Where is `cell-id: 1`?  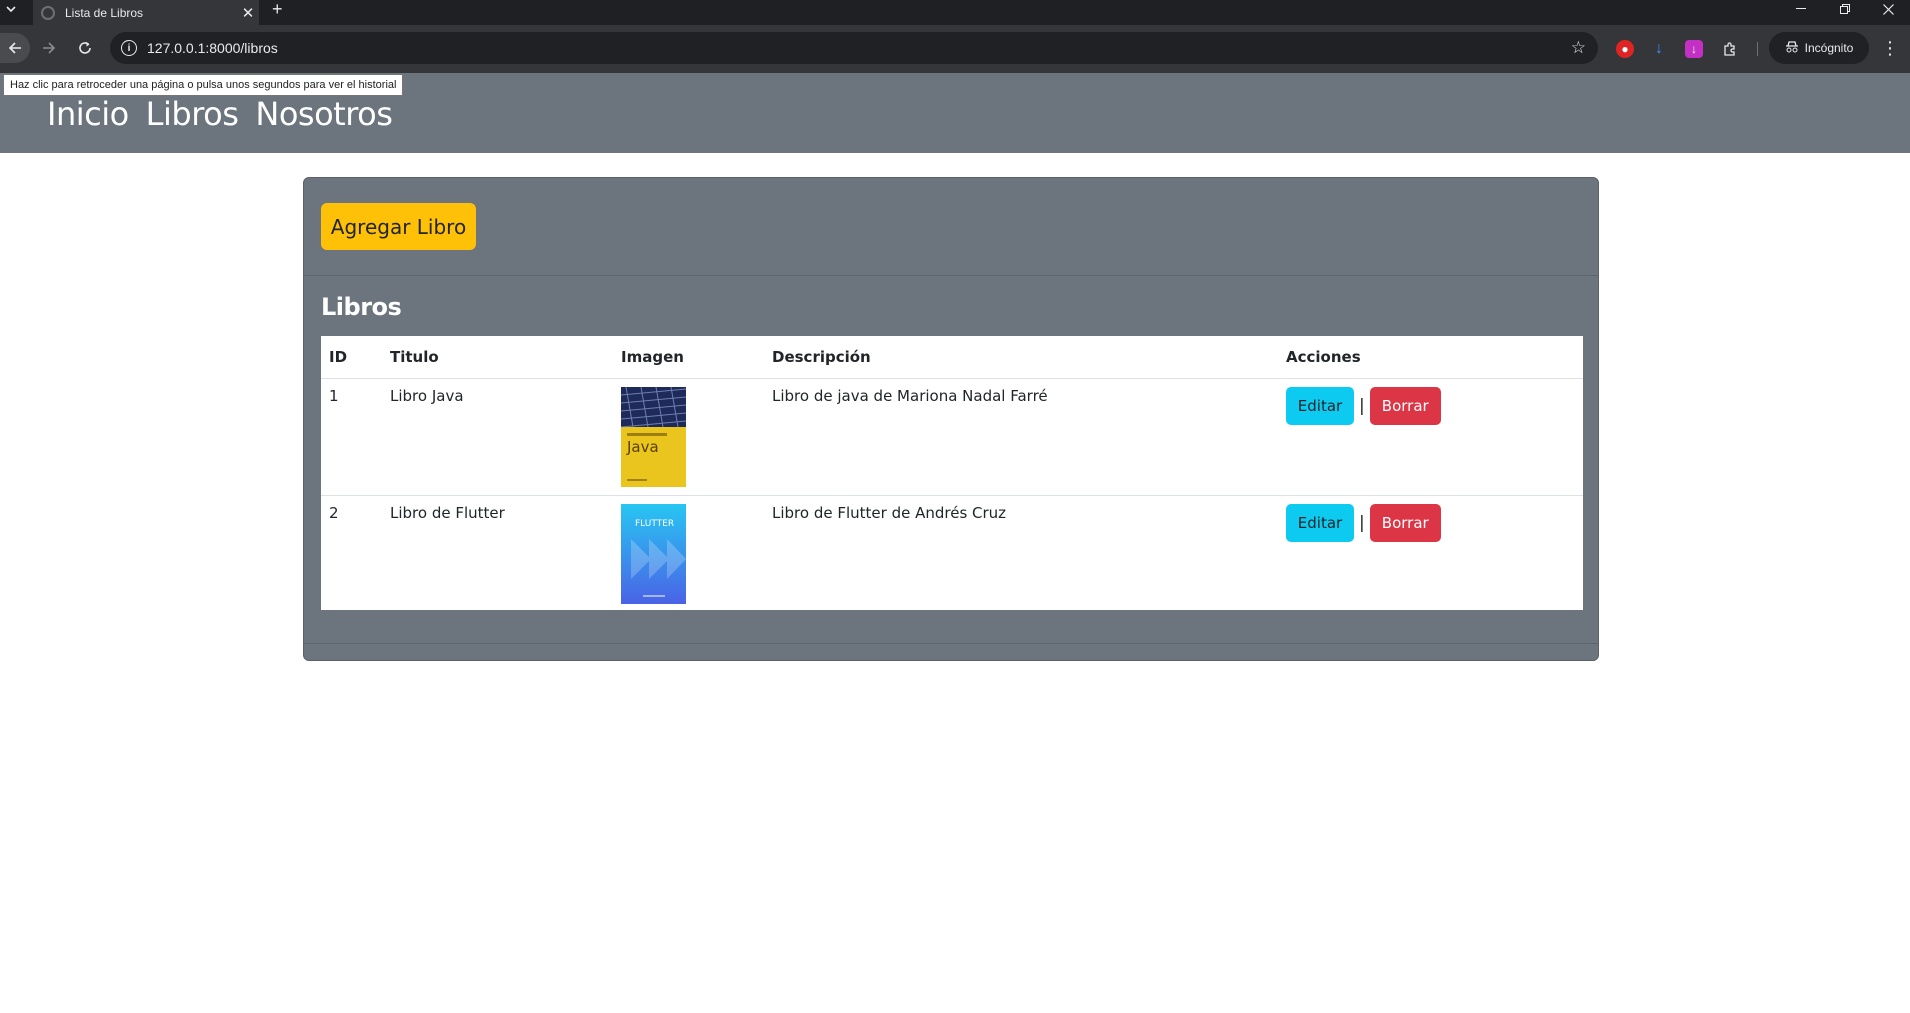
cell-id: 1 is located at coordinates (351, 437).